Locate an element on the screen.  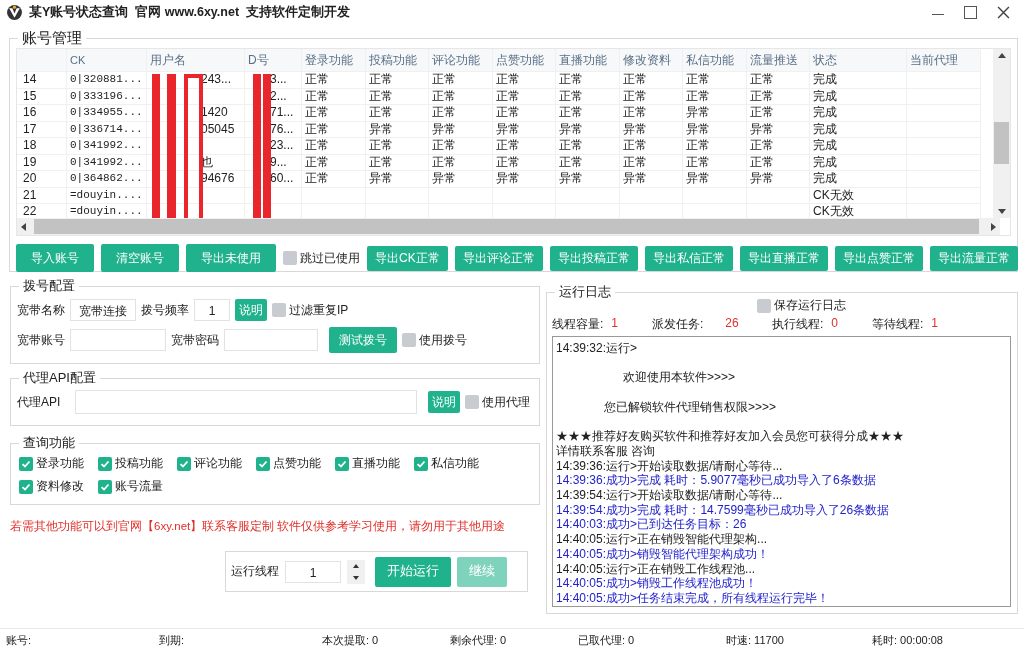
column-header: 修改资料 is located at coordinates (651, 60).